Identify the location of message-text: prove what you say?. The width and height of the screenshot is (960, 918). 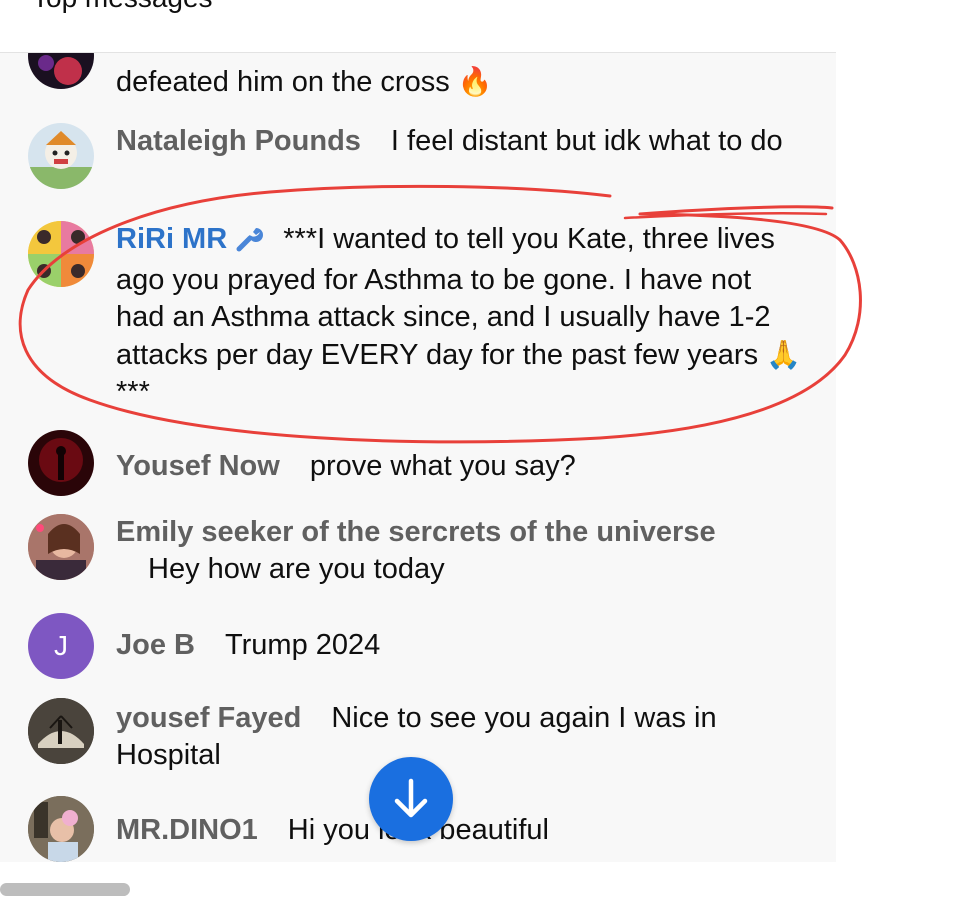
(442, 466).